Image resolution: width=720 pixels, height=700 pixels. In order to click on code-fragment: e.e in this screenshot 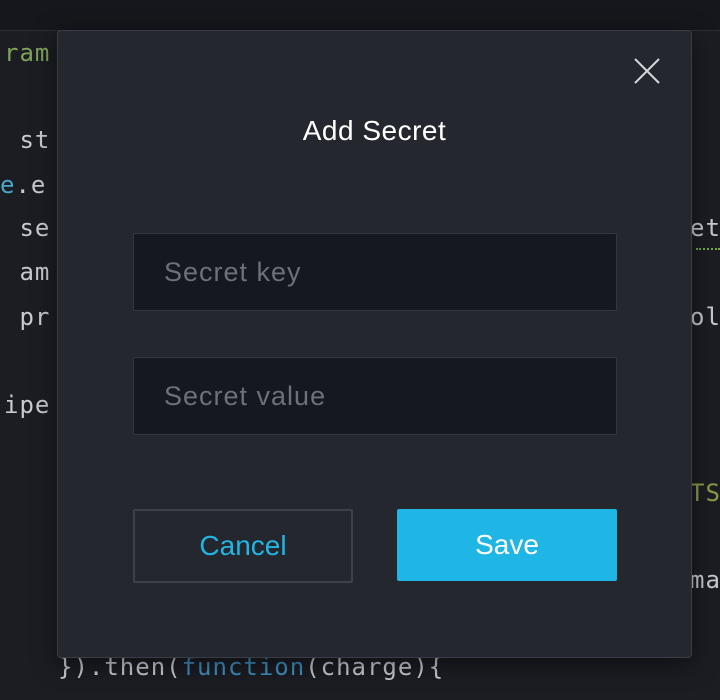, I will do `click(23, 185)`.